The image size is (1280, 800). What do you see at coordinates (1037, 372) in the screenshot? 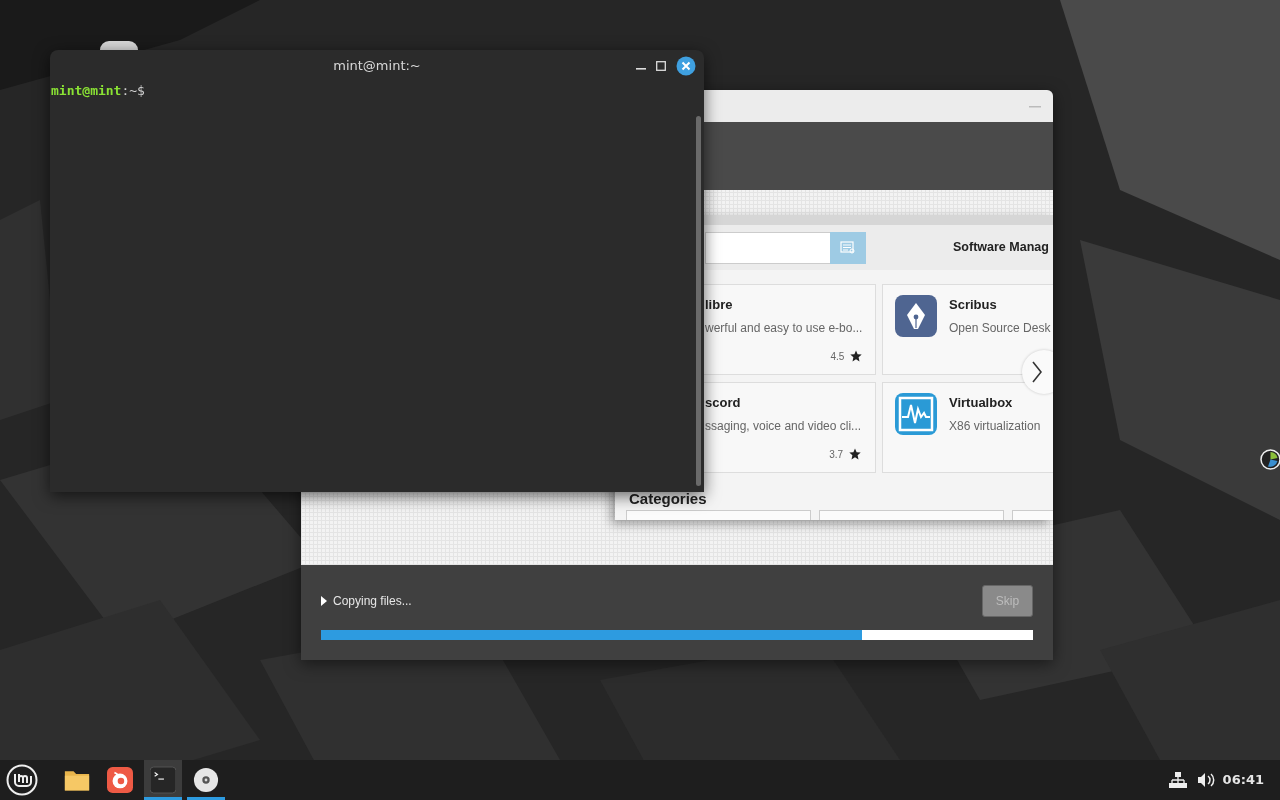
I see `chevron-right-icon` at bounding box center [1037, 372].